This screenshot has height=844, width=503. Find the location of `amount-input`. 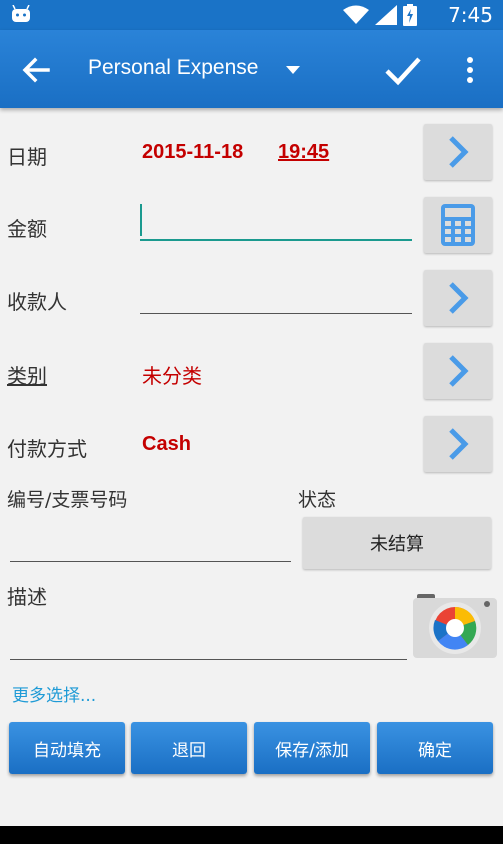

amount-input is located at coordinates (276, 240).